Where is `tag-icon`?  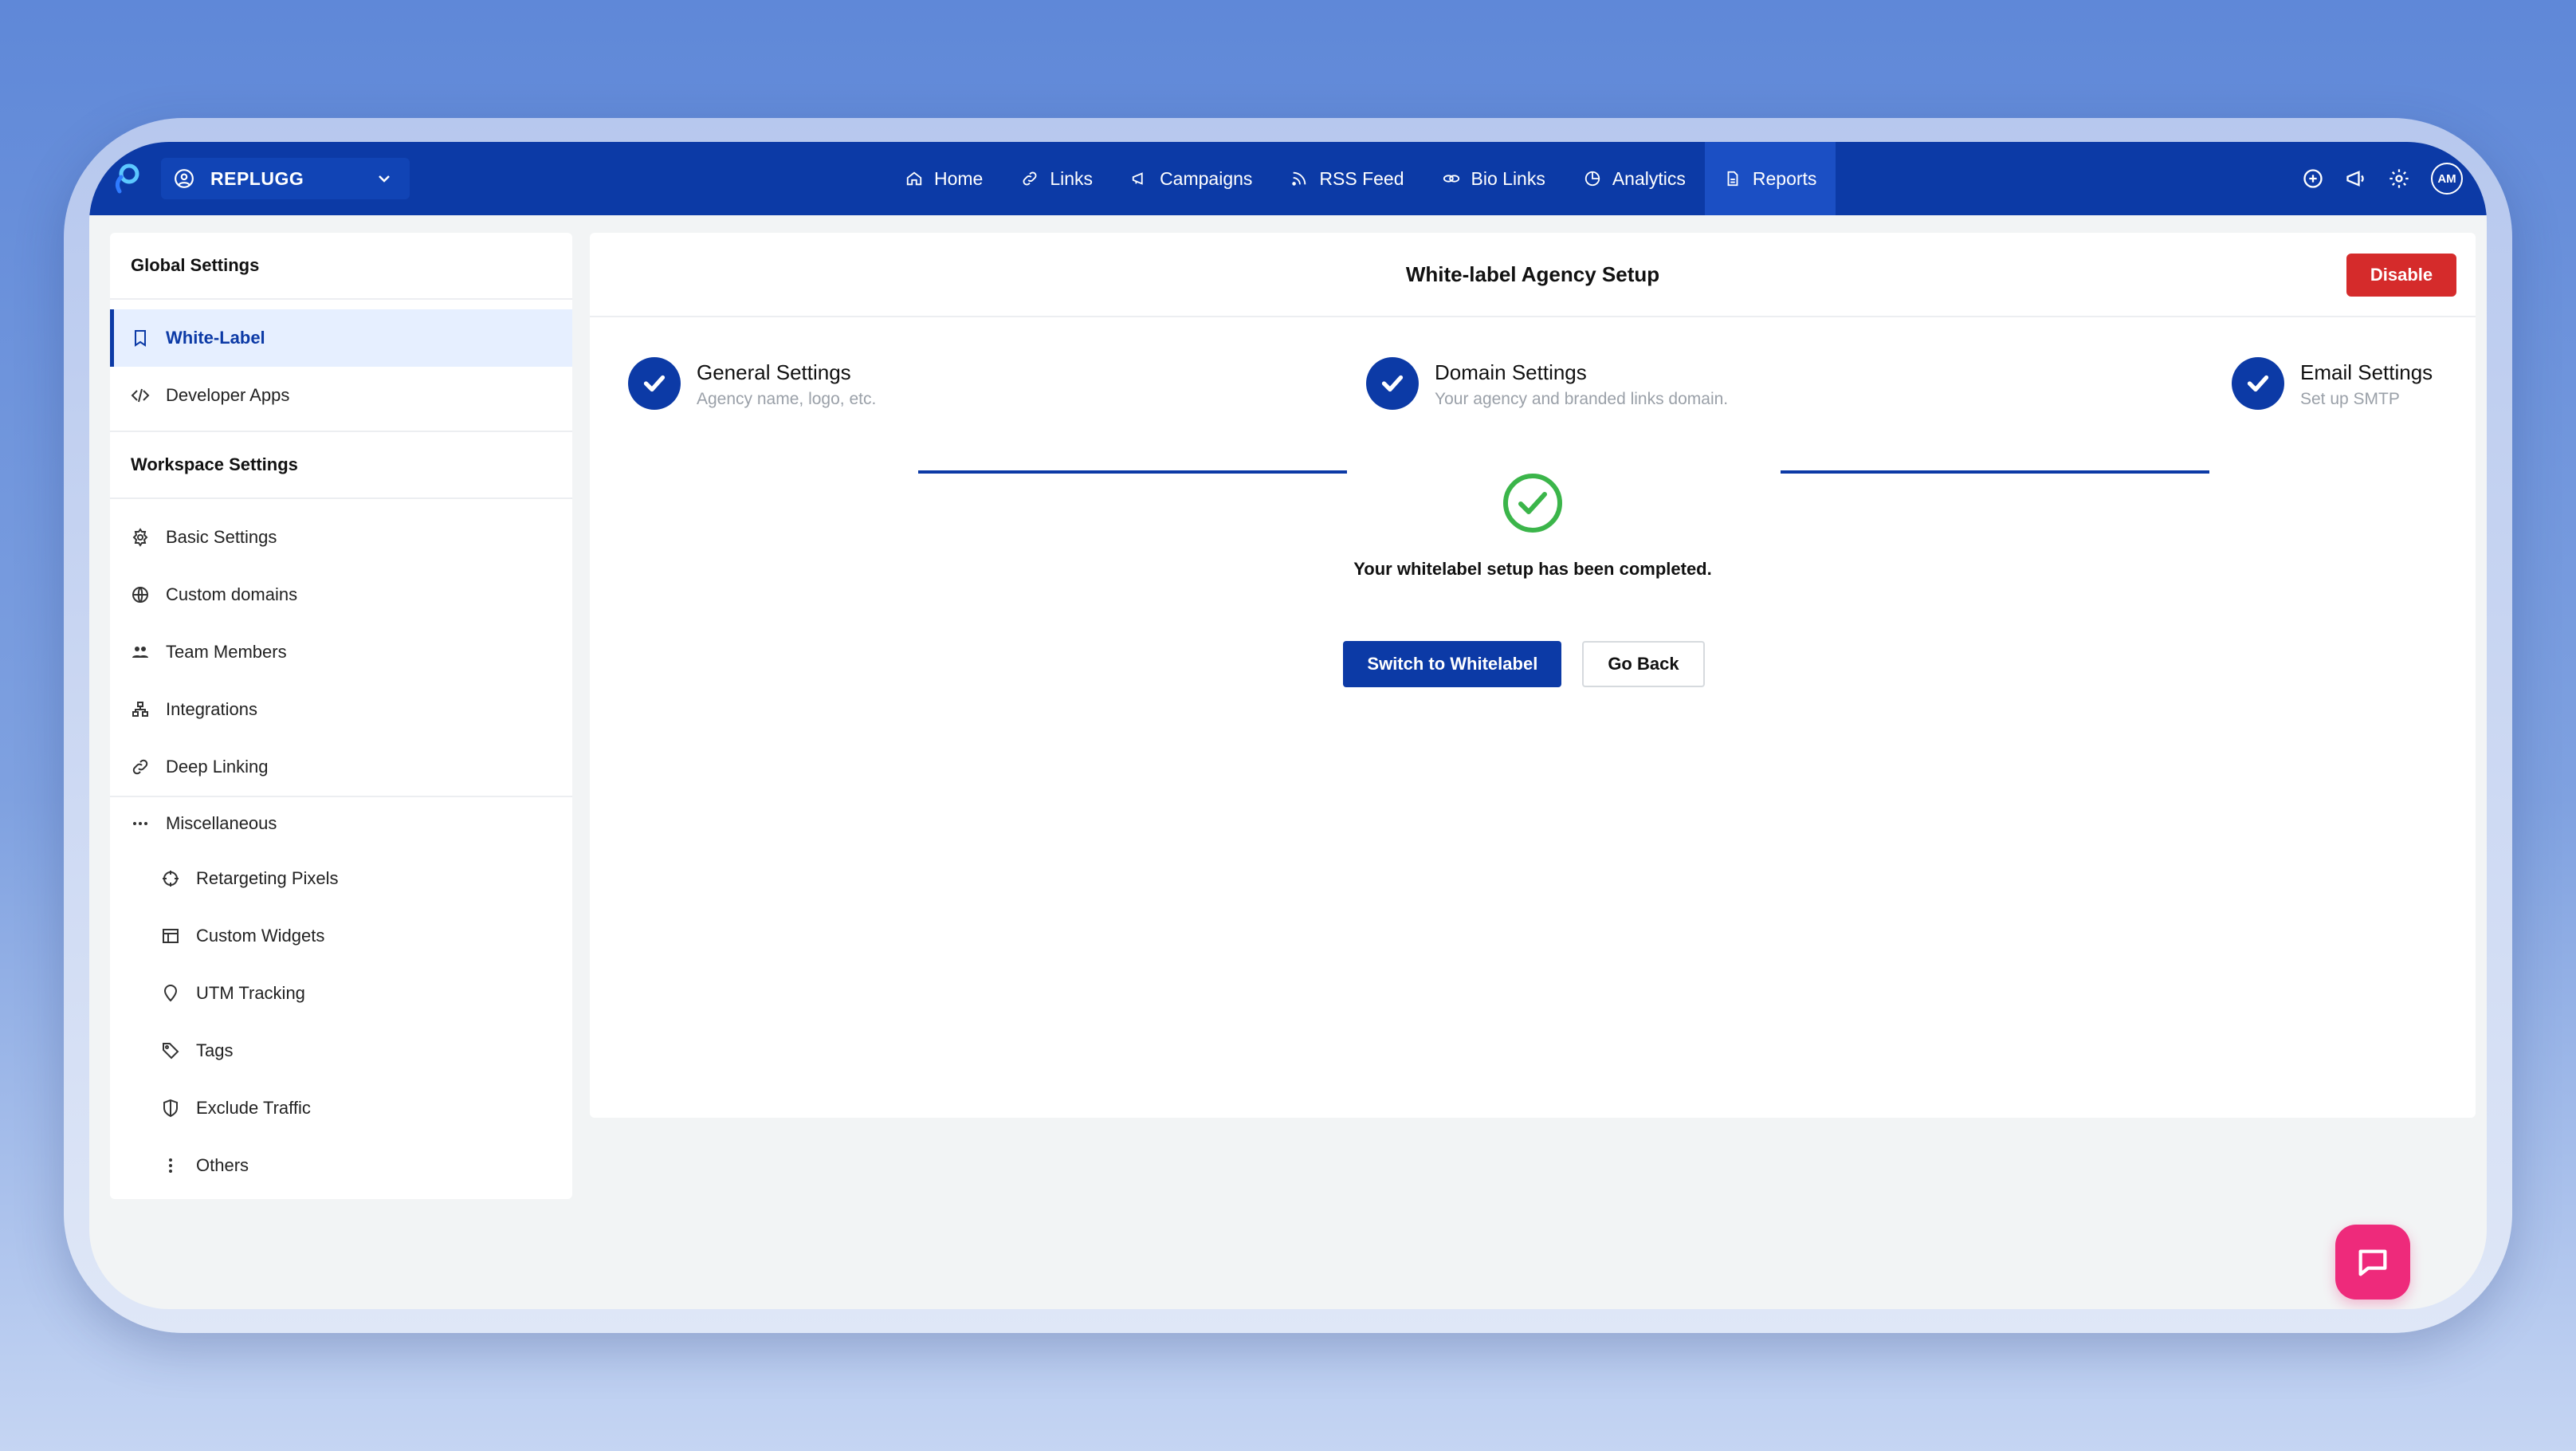 tag-icon is located at coordinates (171, 1051).